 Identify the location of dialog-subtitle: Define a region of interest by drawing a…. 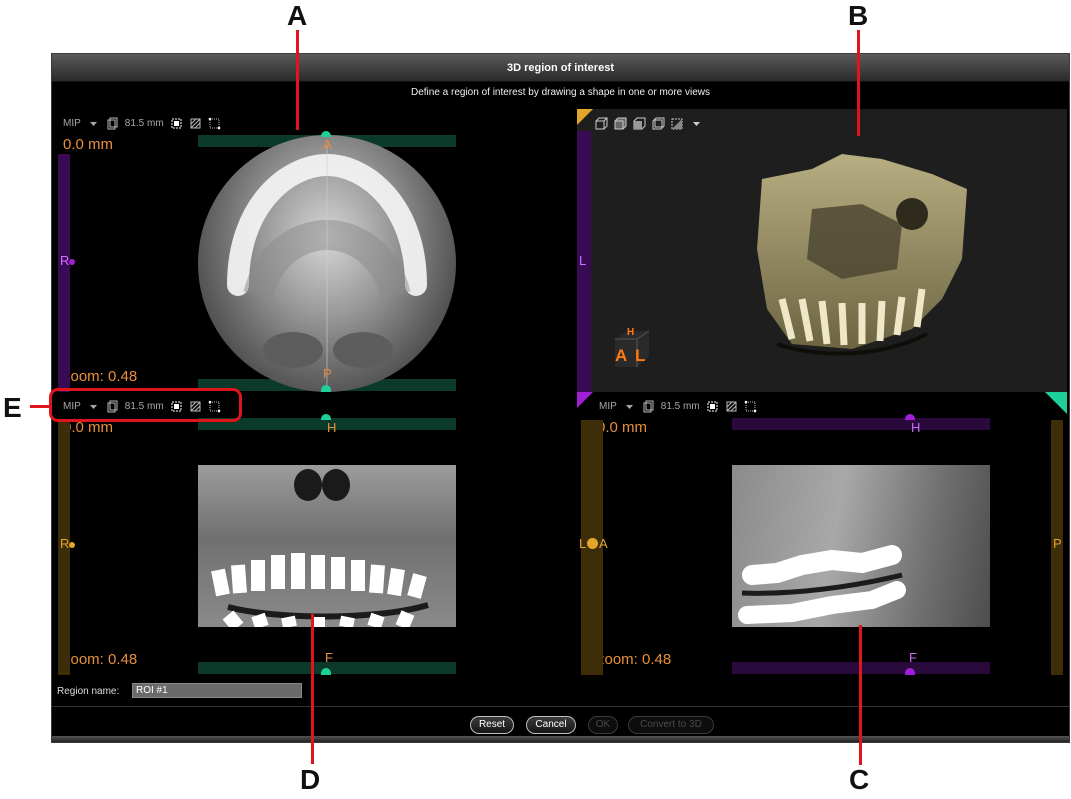
(560, 92).